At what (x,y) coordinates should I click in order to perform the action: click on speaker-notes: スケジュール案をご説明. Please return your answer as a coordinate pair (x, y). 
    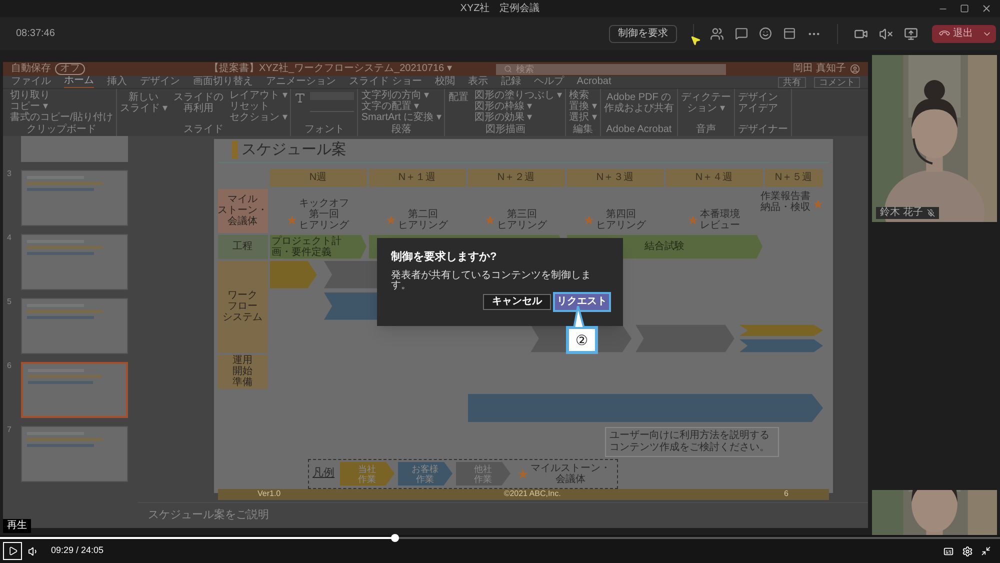
    Looking at the image, I should click on (208, 516).